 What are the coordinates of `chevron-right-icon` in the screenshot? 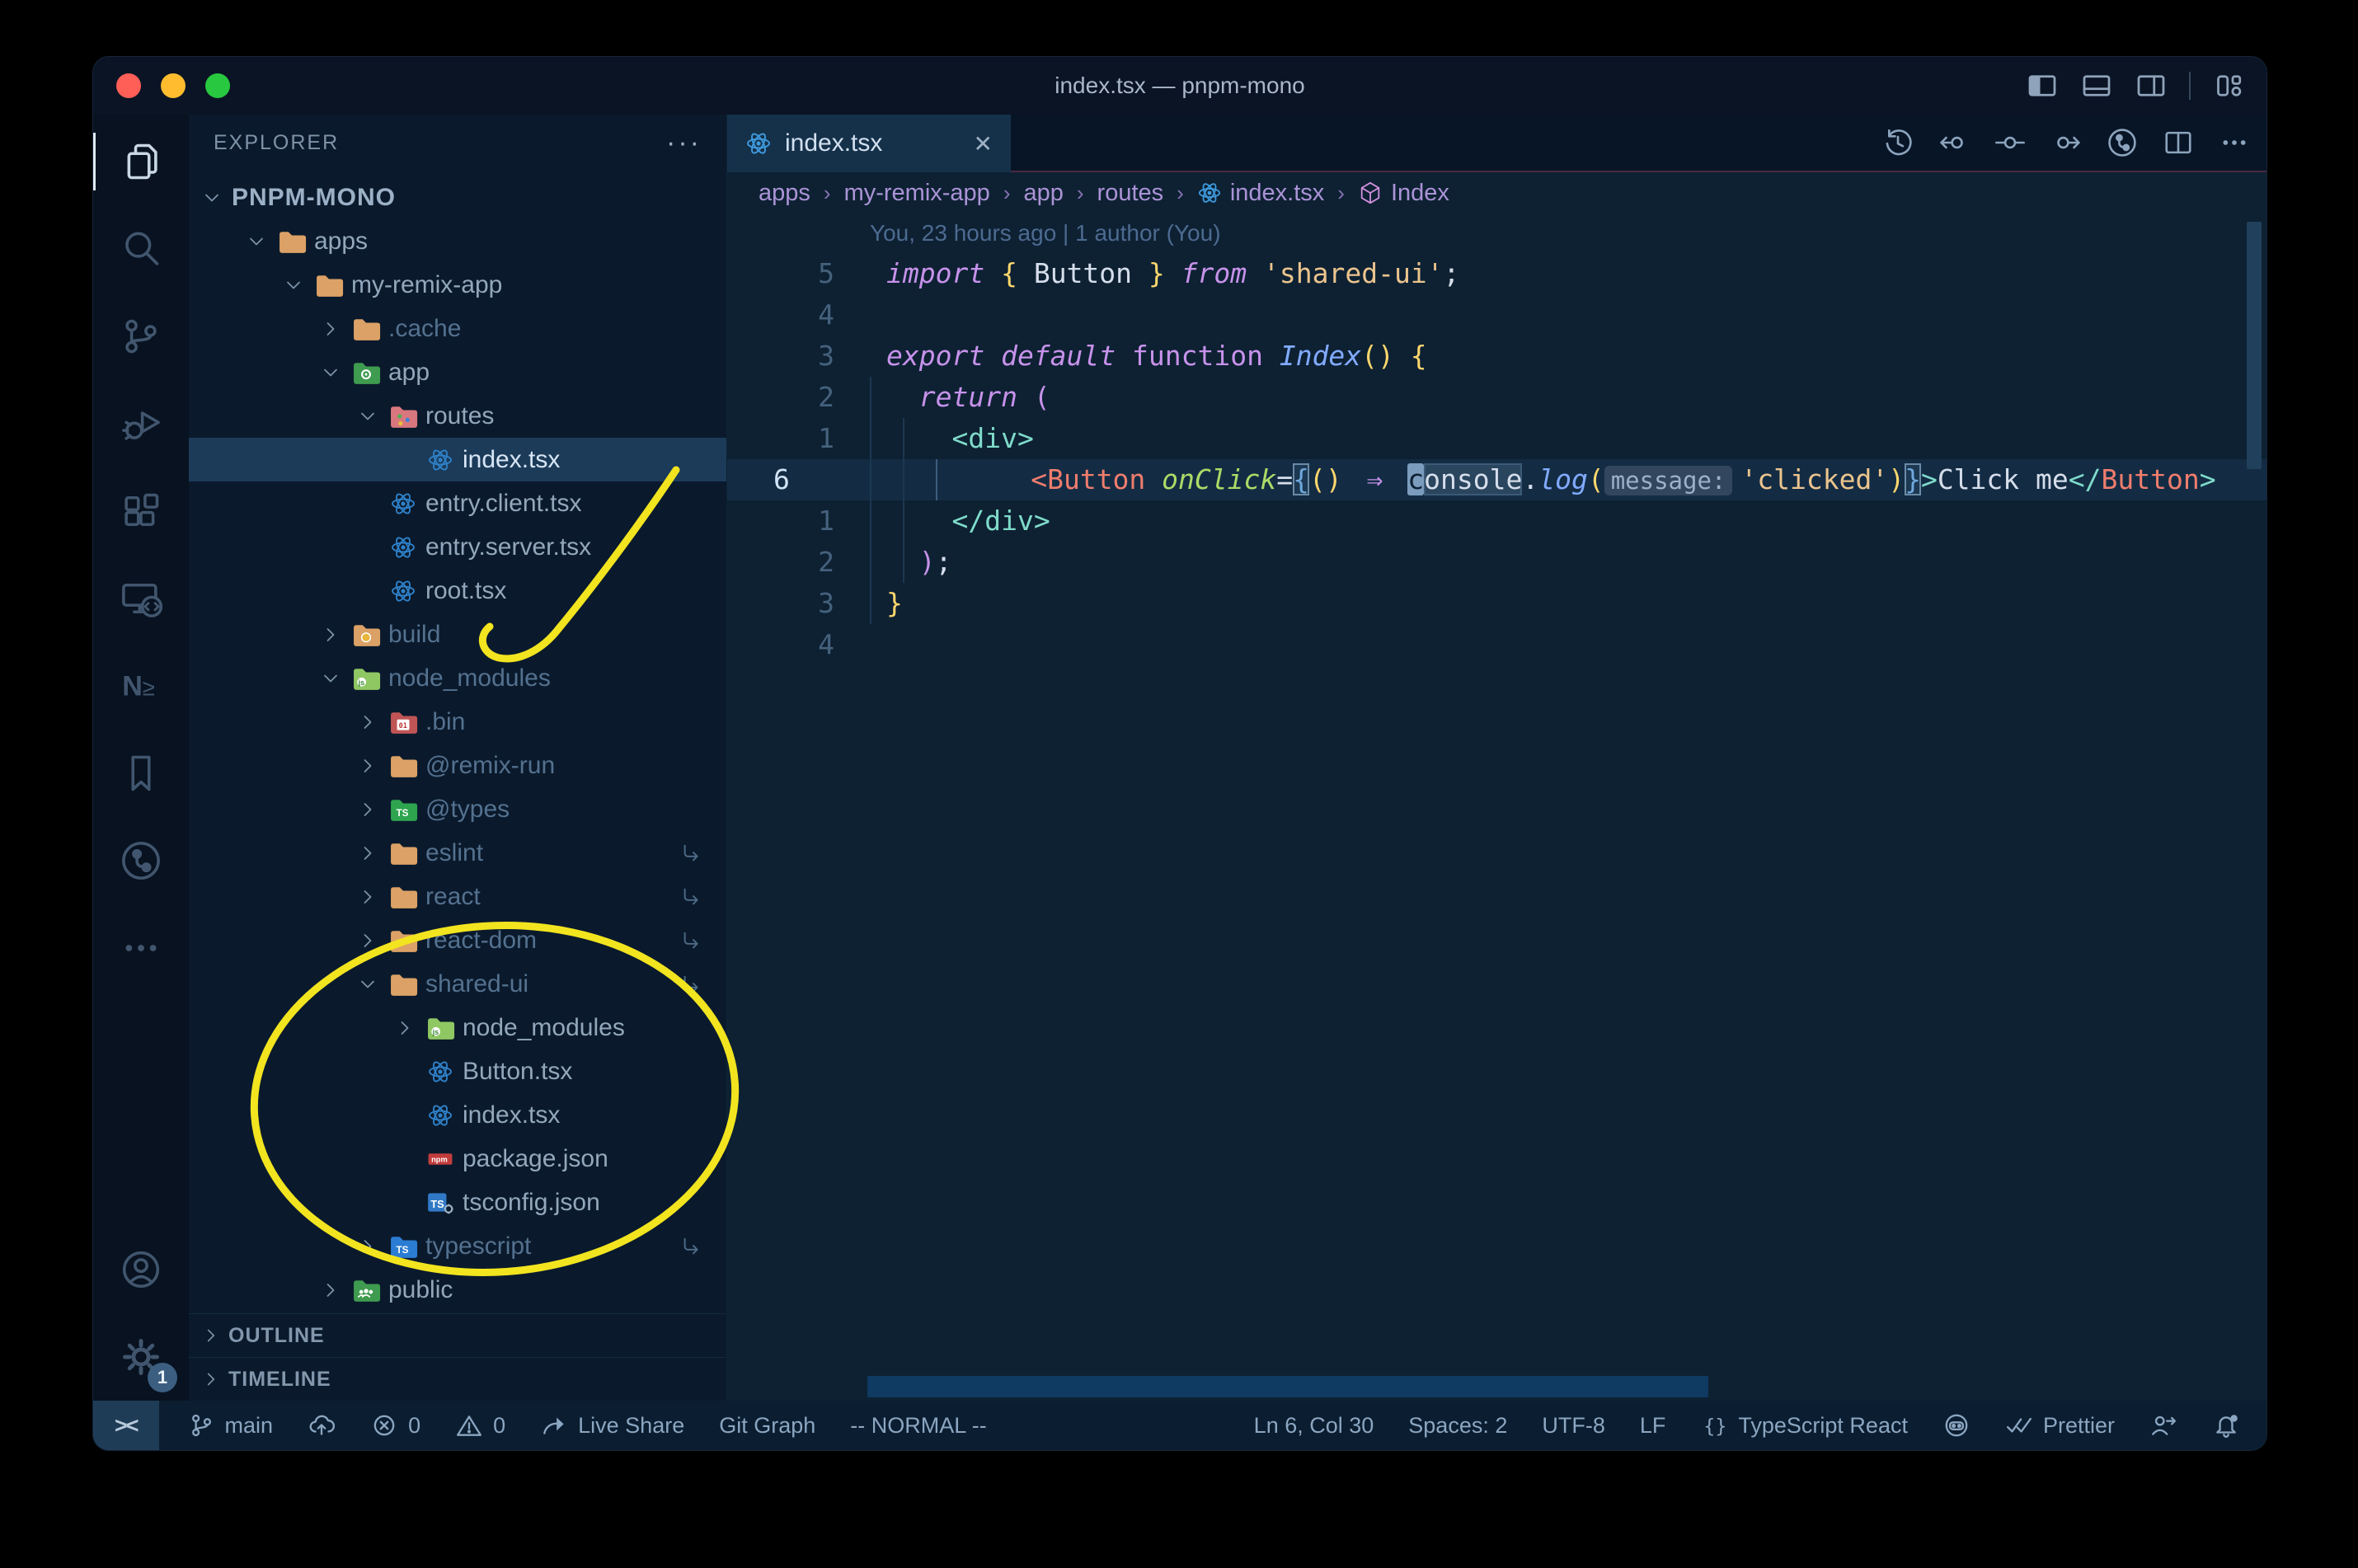 It's located at (368, 1246).